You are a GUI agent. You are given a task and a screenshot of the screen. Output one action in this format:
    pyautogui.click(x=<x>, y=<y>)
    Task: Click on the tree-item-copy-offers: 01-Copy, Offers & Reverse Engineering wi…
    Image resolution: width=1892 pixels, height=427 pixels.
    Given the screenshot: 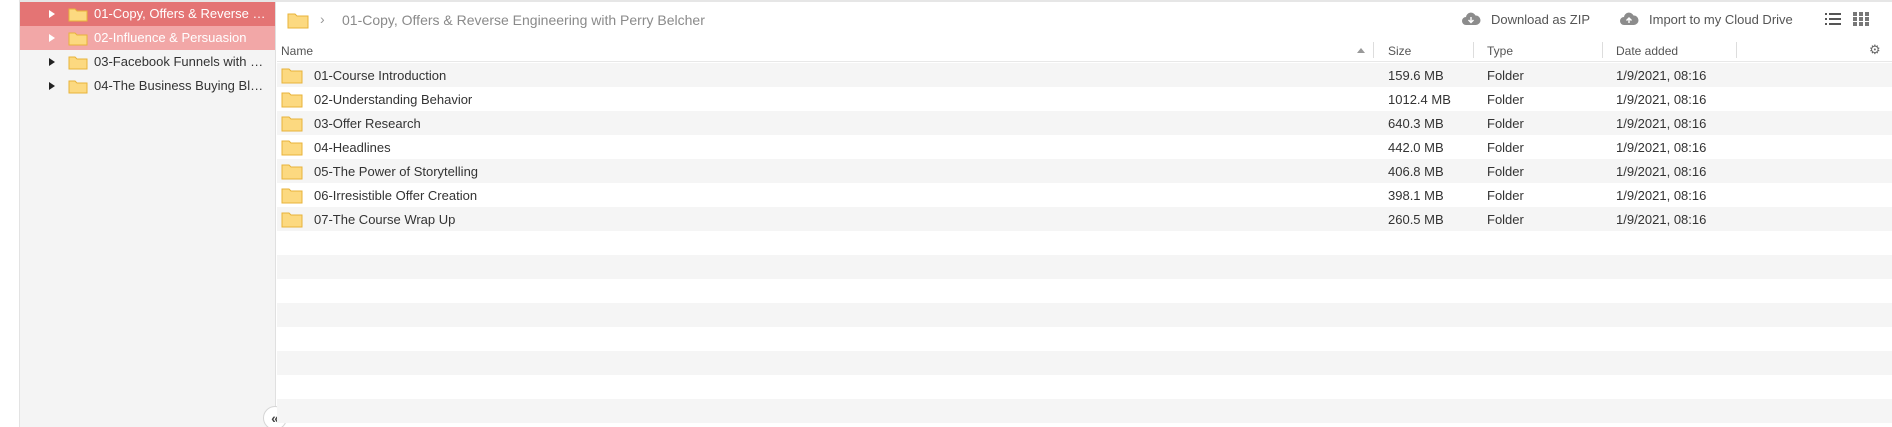 What is the action you would take?
    pyautogui.click(x=147, y=14)
    